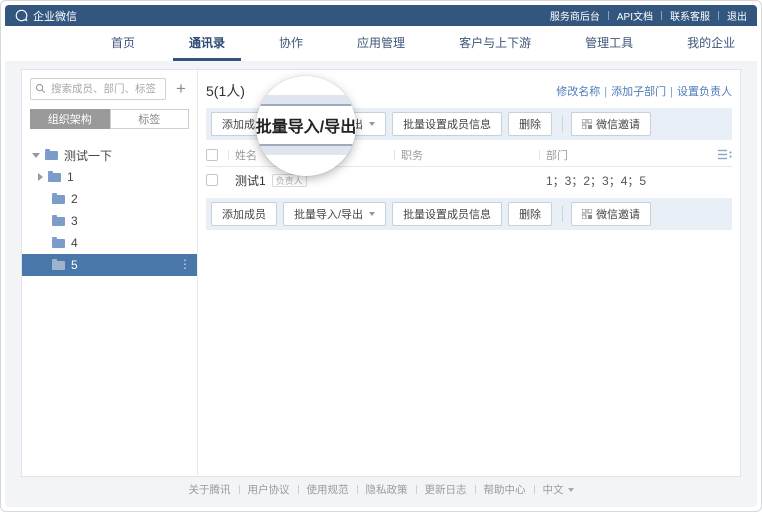 The height and width of the screenshot is (512, 762). I want to click on search-input, so click(98, 89).